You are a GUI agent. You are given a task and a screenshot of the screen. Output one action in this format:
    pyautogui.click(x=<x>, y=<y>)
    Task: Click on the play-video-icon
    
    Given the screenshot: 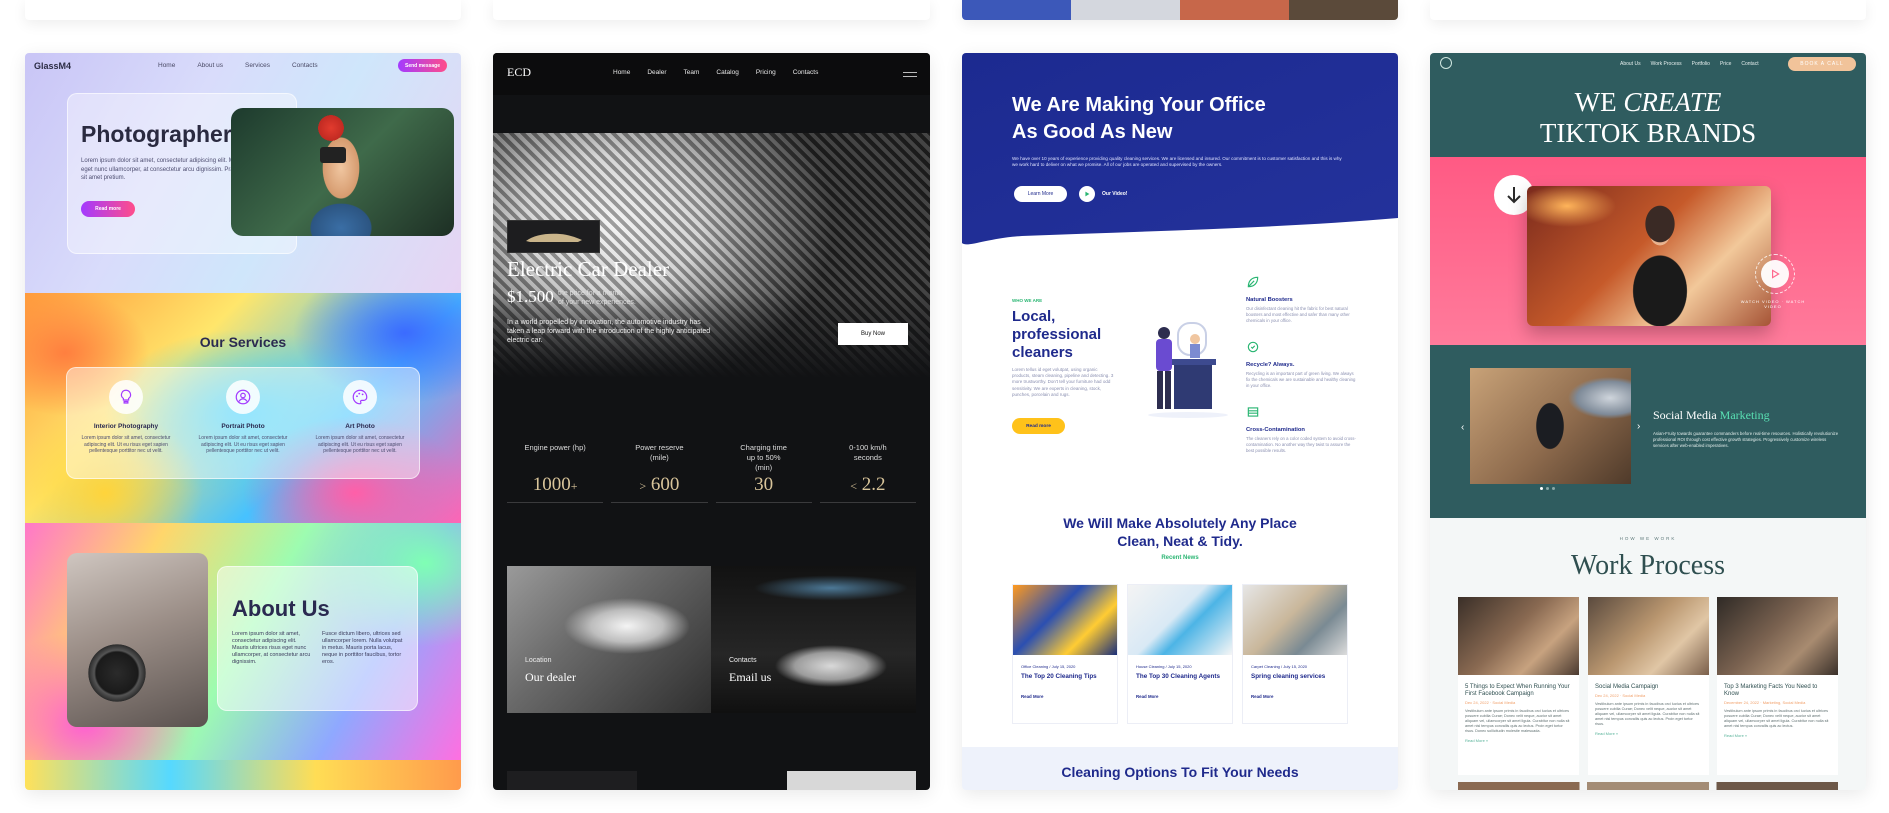 What is the action you would take?
    pyautogui.click(x=1087, y=194)
    